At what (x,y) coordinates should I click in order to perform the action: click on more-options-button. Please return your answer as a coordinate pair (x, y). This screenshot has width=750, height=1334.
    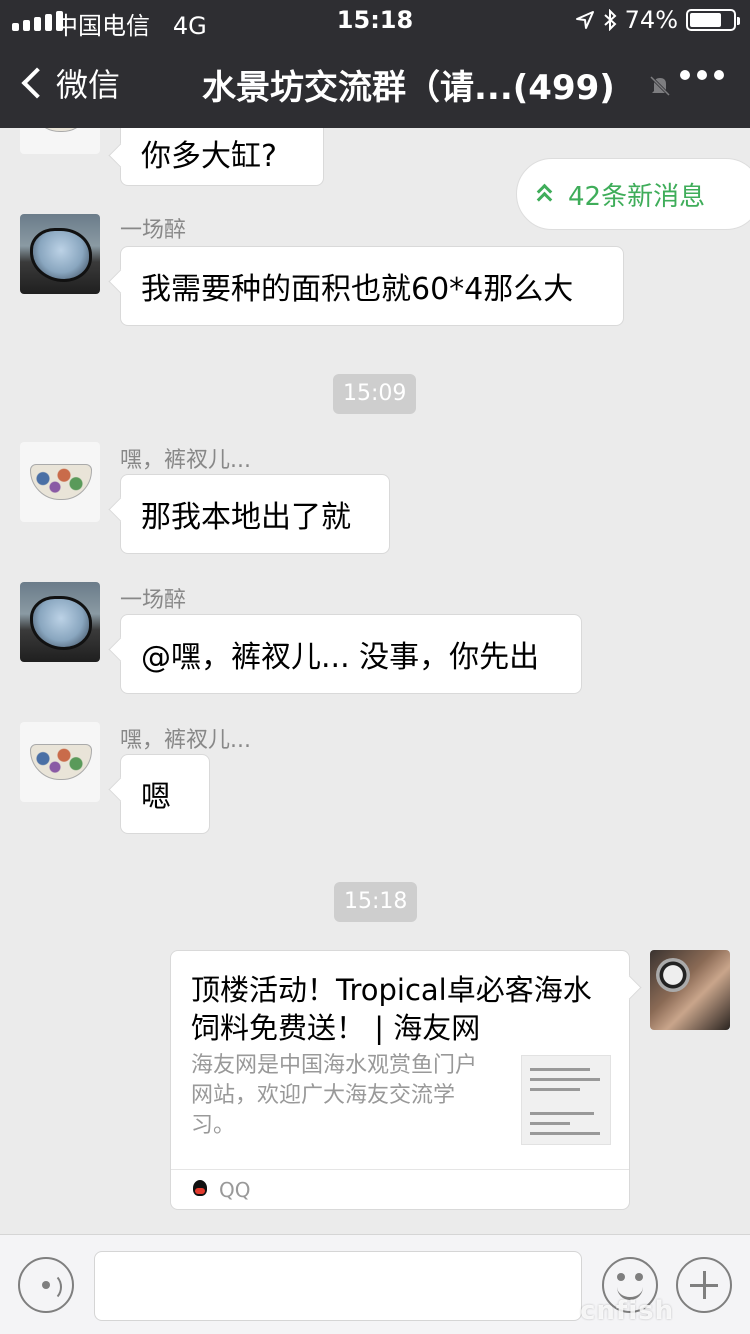
    Looking at the image, I should click on (702, 75).